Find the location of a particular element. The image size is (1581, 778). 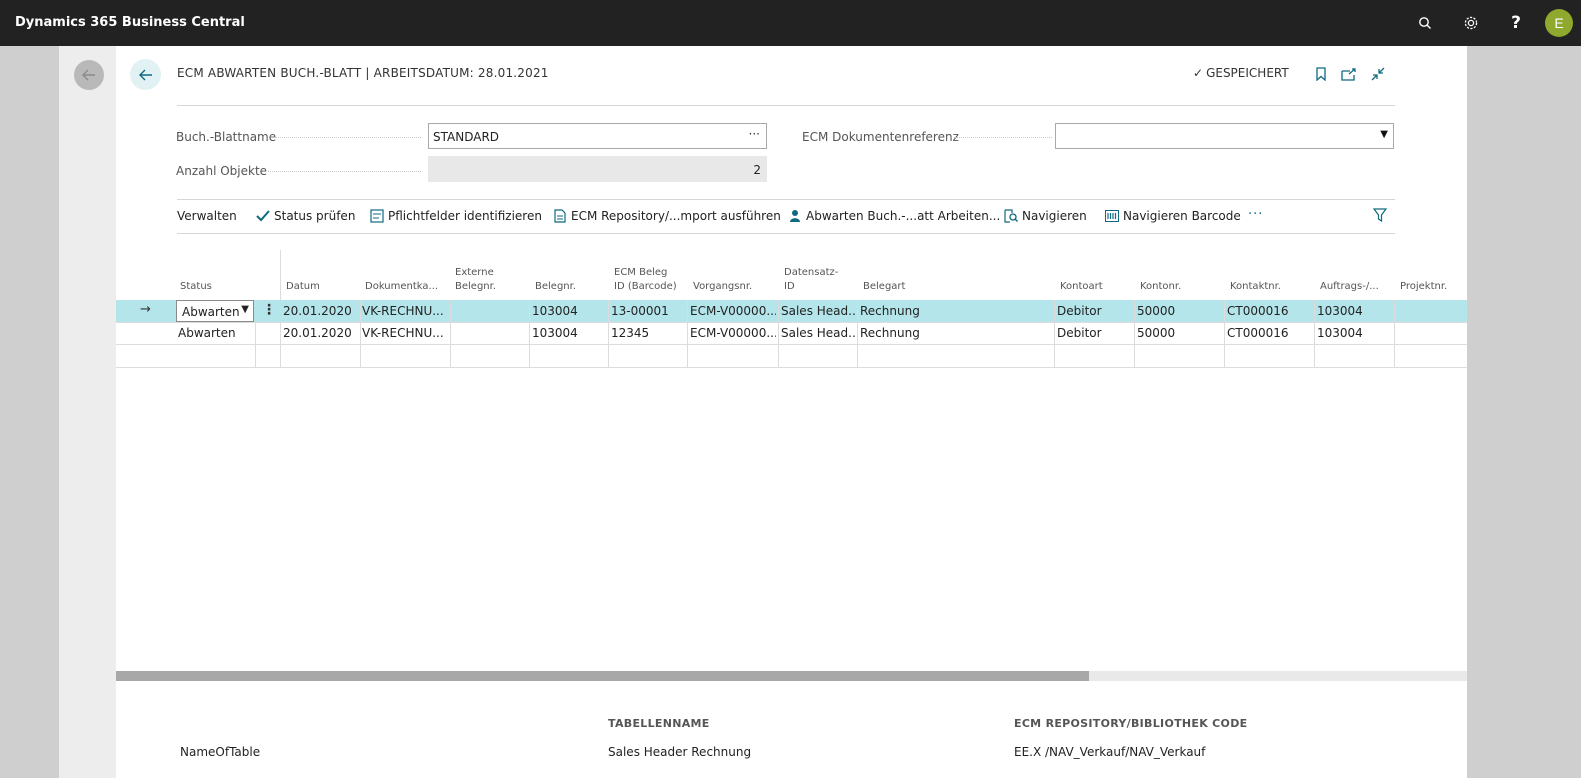

col-header-kontoart: Kontoart is located at coordinates (1081, 287).